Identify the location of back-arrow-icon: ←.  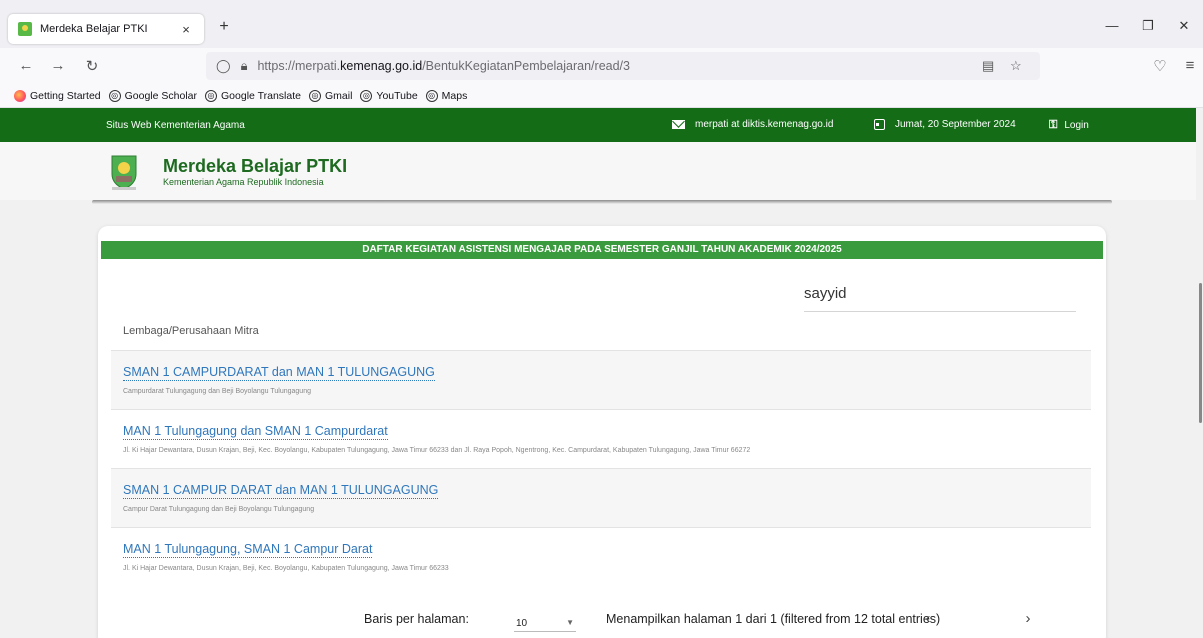
(26, 65).